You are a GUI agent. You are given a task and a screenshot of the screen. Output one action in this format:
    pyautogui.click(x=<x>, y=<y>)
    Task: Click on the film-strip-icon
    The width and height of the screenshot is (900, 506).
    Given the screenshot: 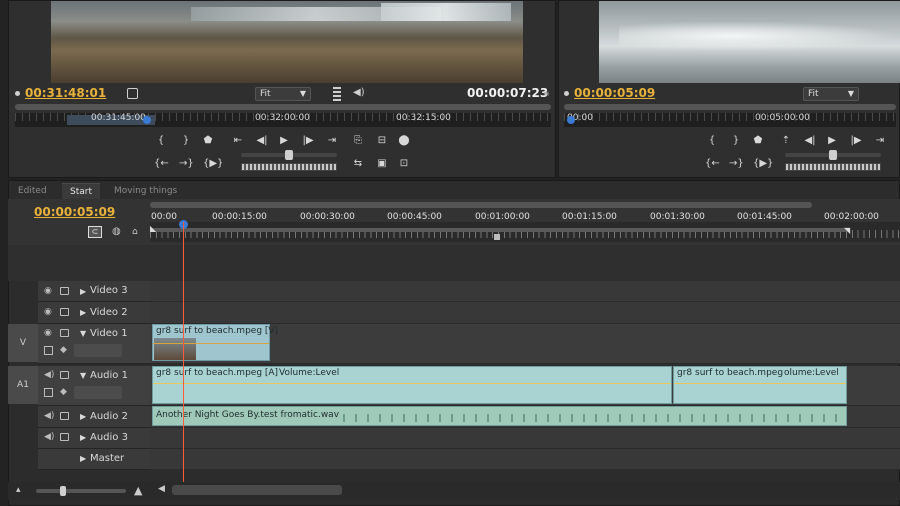 What is the action you would take?
    pyautogui.click(x=337, y=94)
    